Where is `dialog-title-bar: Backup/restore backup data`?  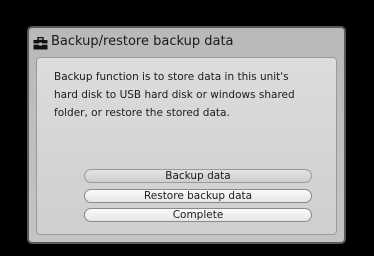
dialog-title-bar: Backup/restore backup data is located at coordinates (186, 41).